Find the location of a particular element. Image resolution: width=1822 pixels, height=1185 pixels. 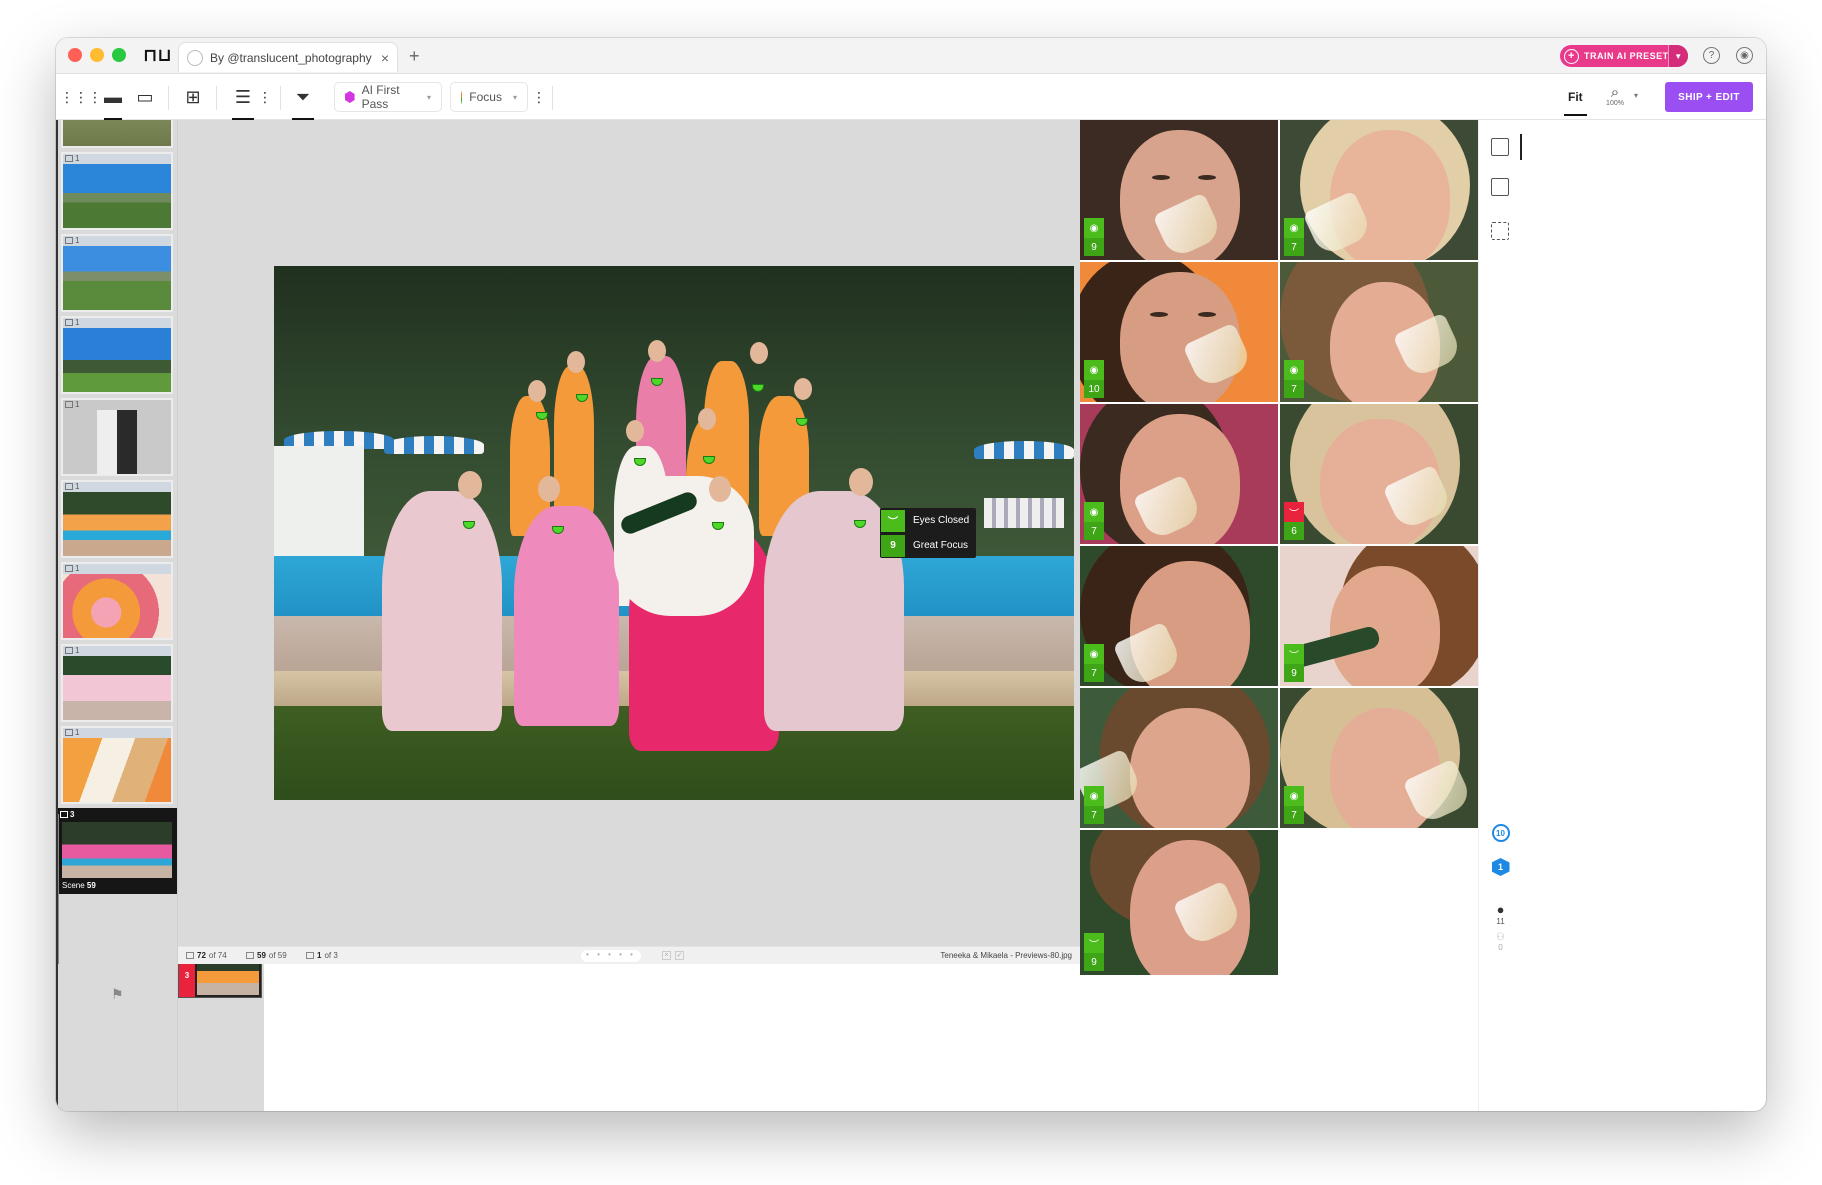

layers-icon is located at coordinates (310, 955).